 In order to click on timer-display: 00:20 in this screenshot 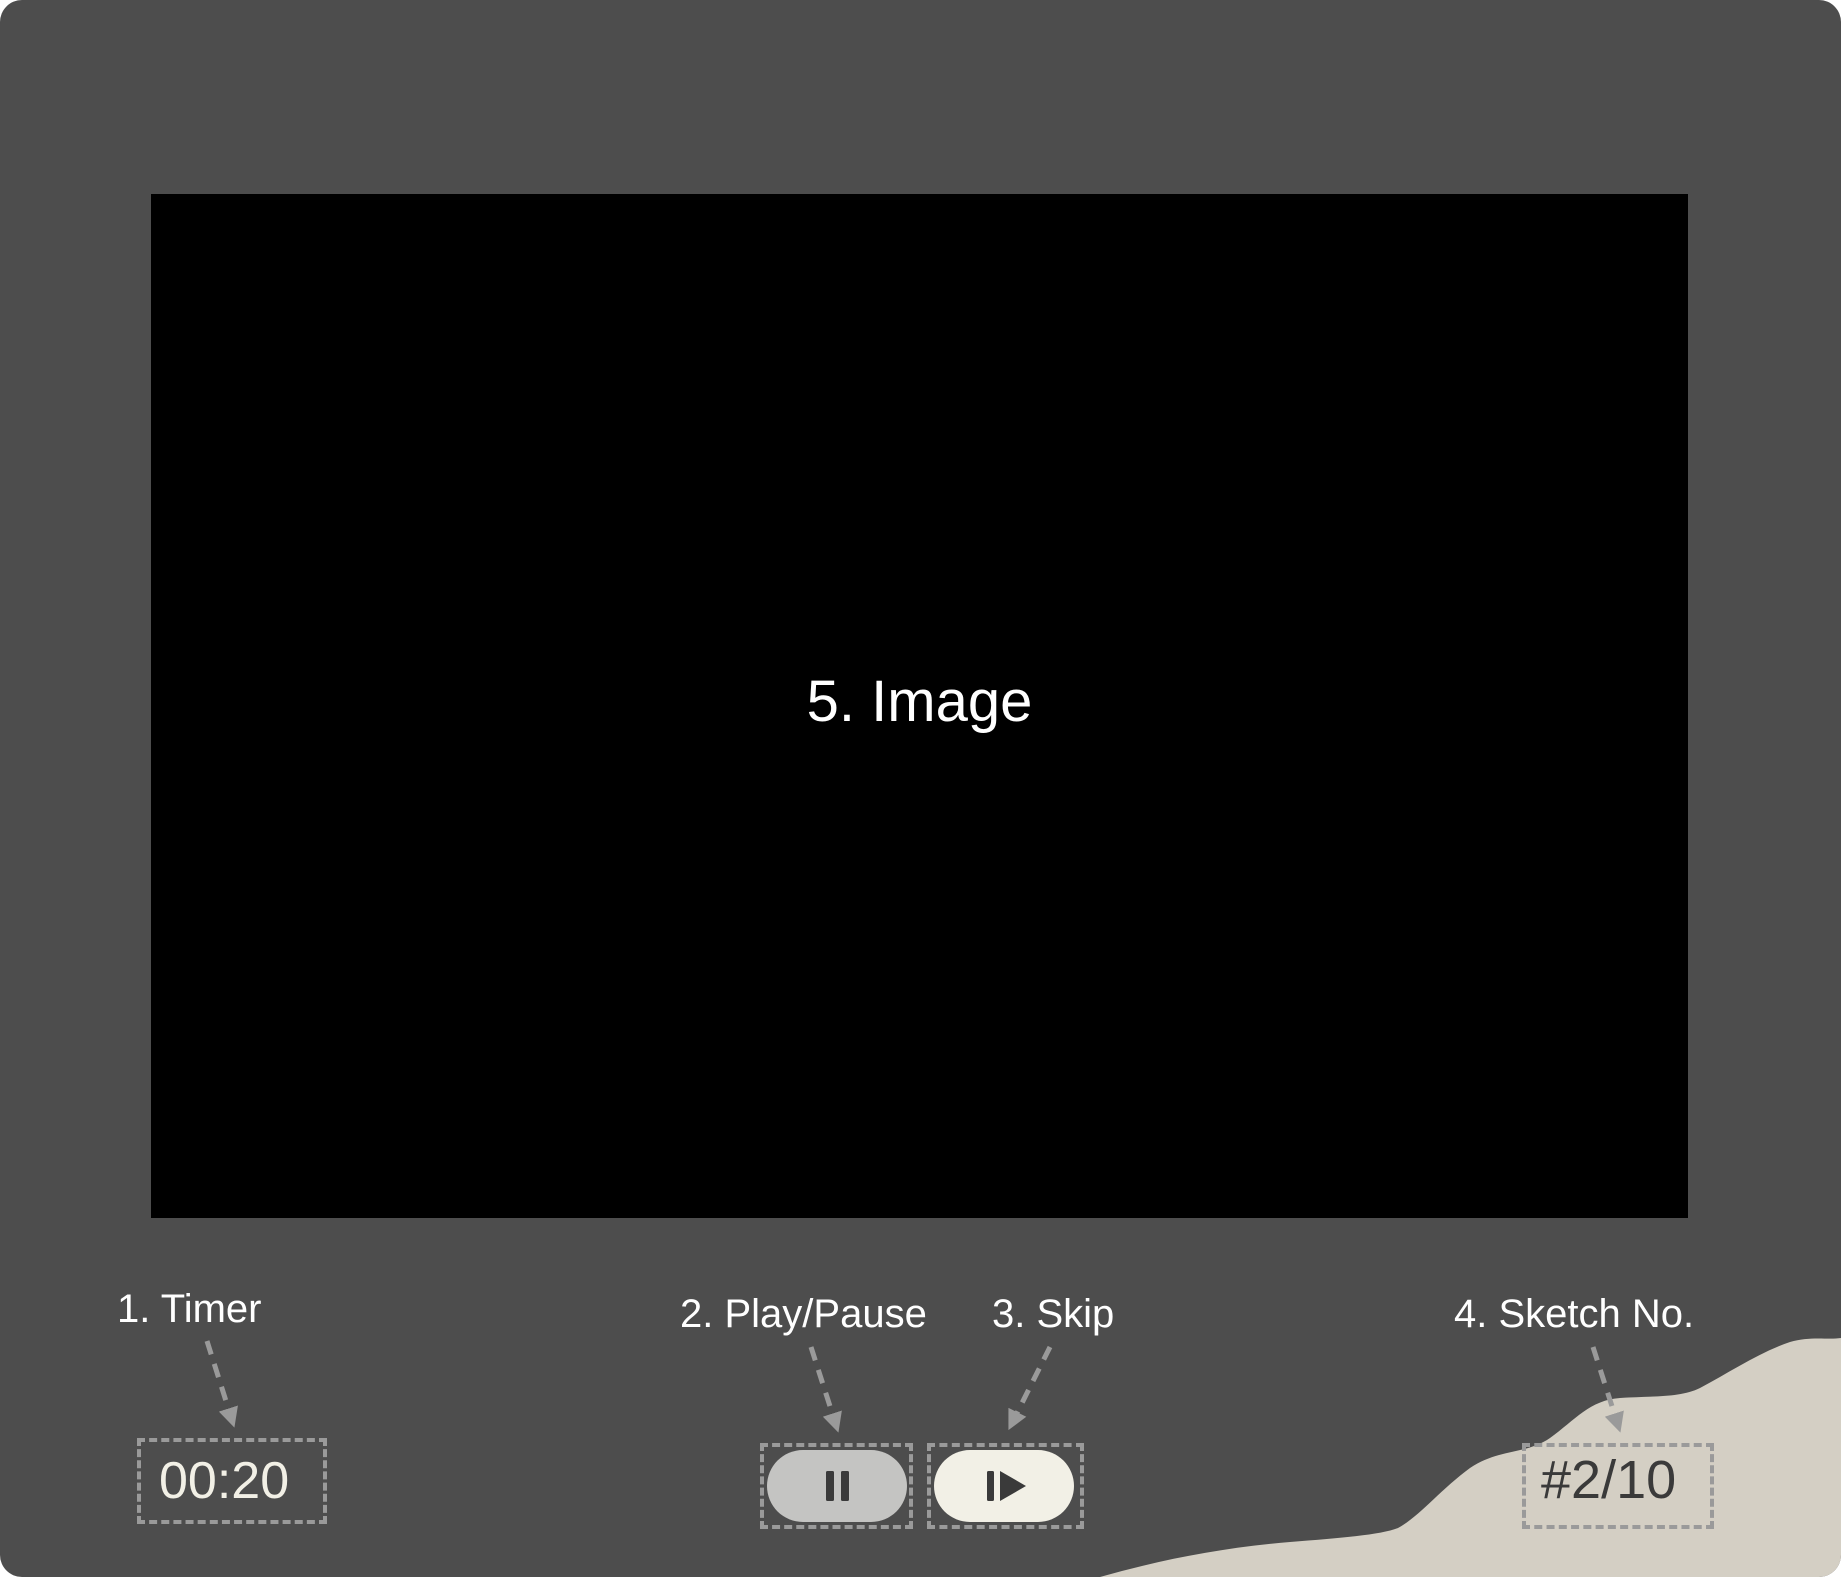, I will do `click(224, 1481)`.